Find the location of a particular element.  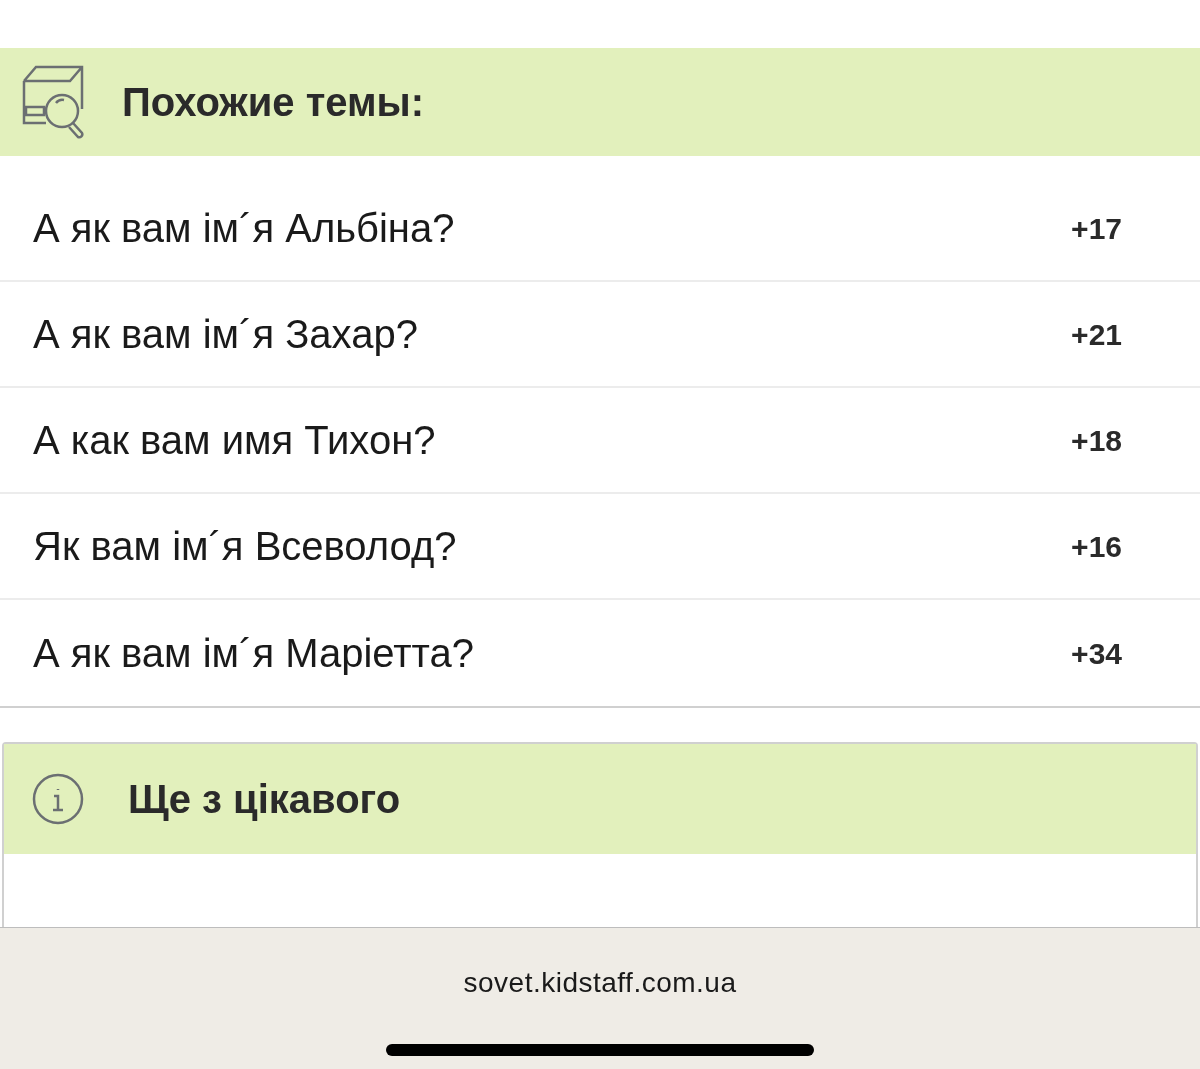

home-indicator is located at coordinates (600, 1050).